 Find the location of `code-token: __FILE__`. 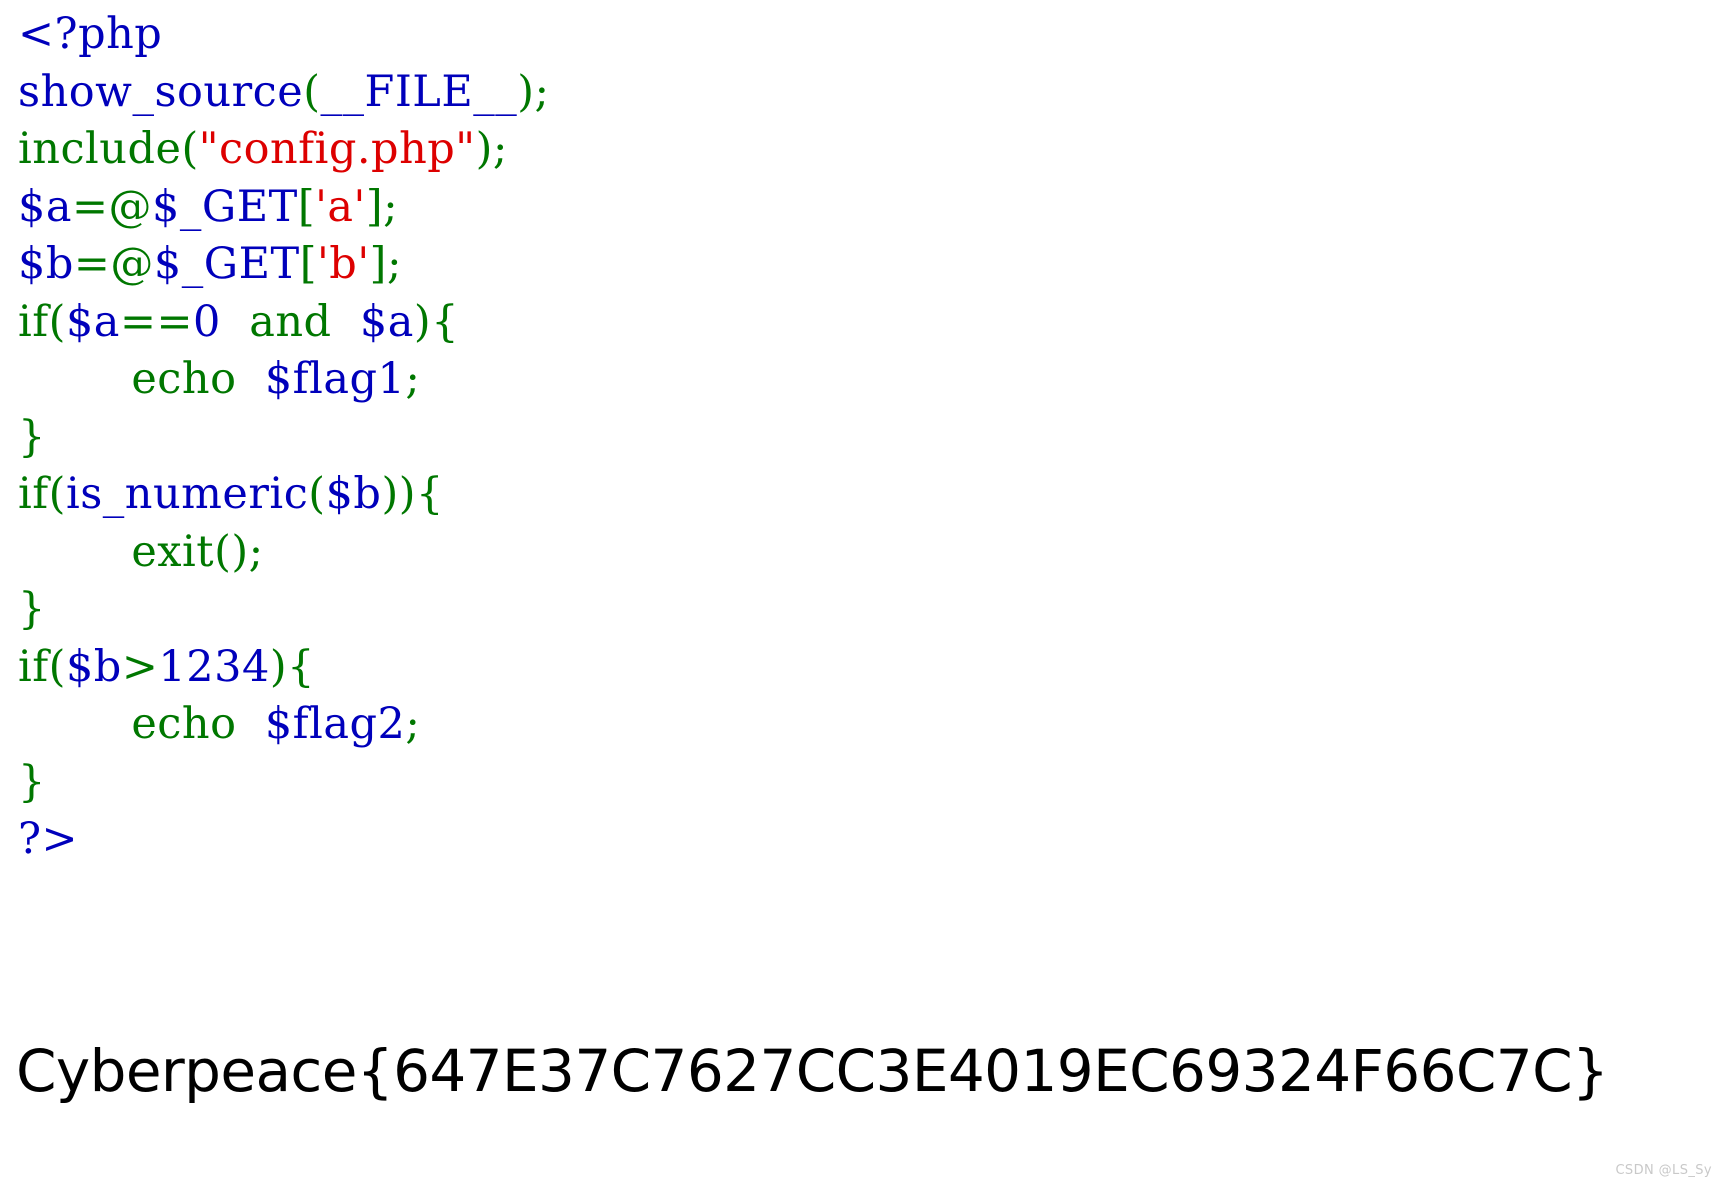

code-token: __FILE__ is located at coordinates (419, 91).